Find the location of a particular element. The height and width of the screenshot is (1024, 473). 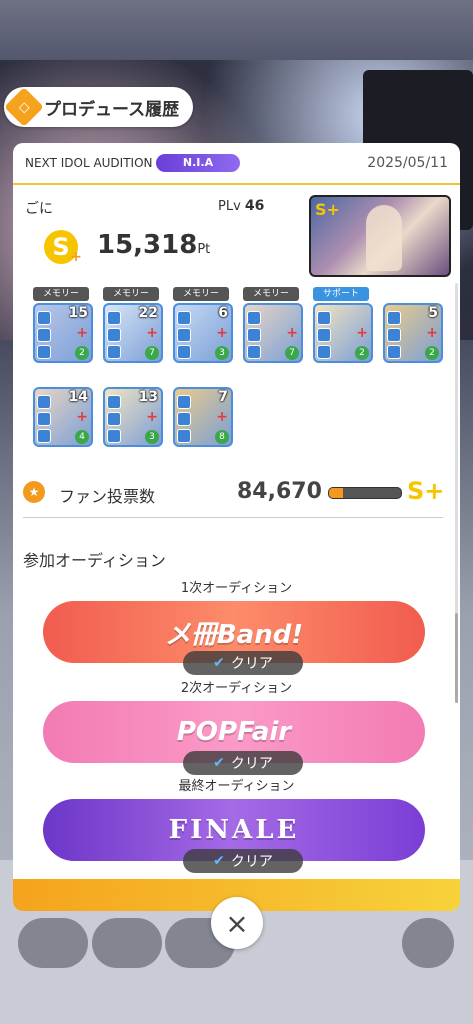

produce-date: 2025/05/11 is located at coordinates (407, 163).